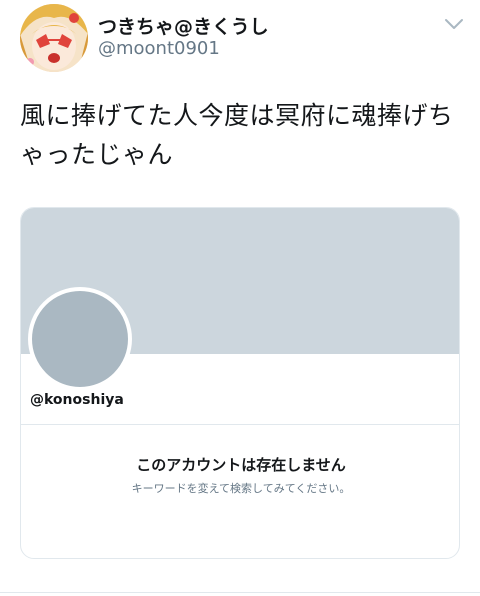  What do you see at coordinates (241, 488) in the screenshot?
I see `account-not-found-subtitle: キーワードを変えて検索してみてください。` at bounding box center [241, 488].